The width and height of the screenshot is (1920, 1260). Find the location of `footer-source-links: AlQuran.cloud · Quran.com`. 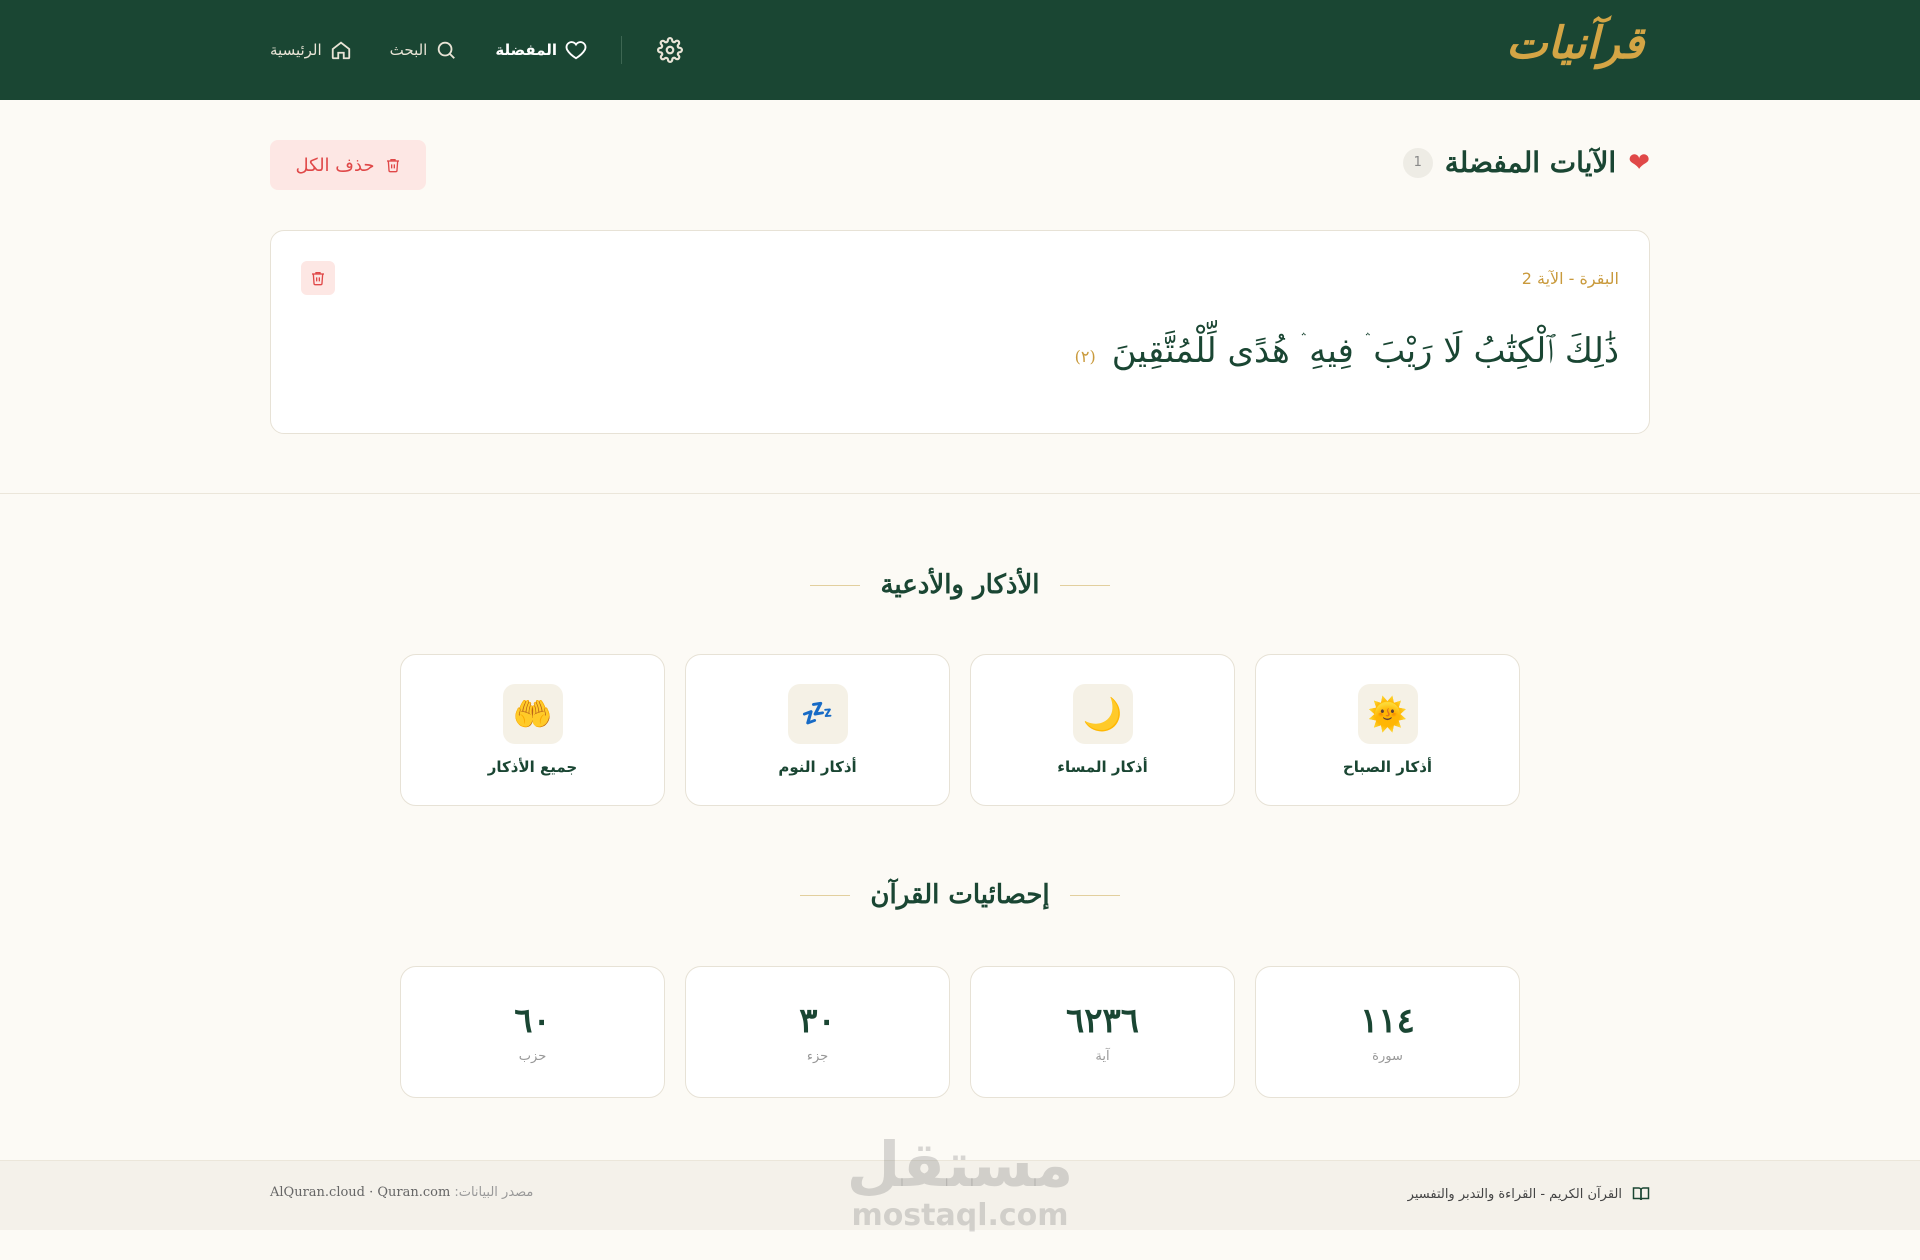

footer-source-links: AlQuran.cloud · Quran.com is located at coordinates (360, 1192).